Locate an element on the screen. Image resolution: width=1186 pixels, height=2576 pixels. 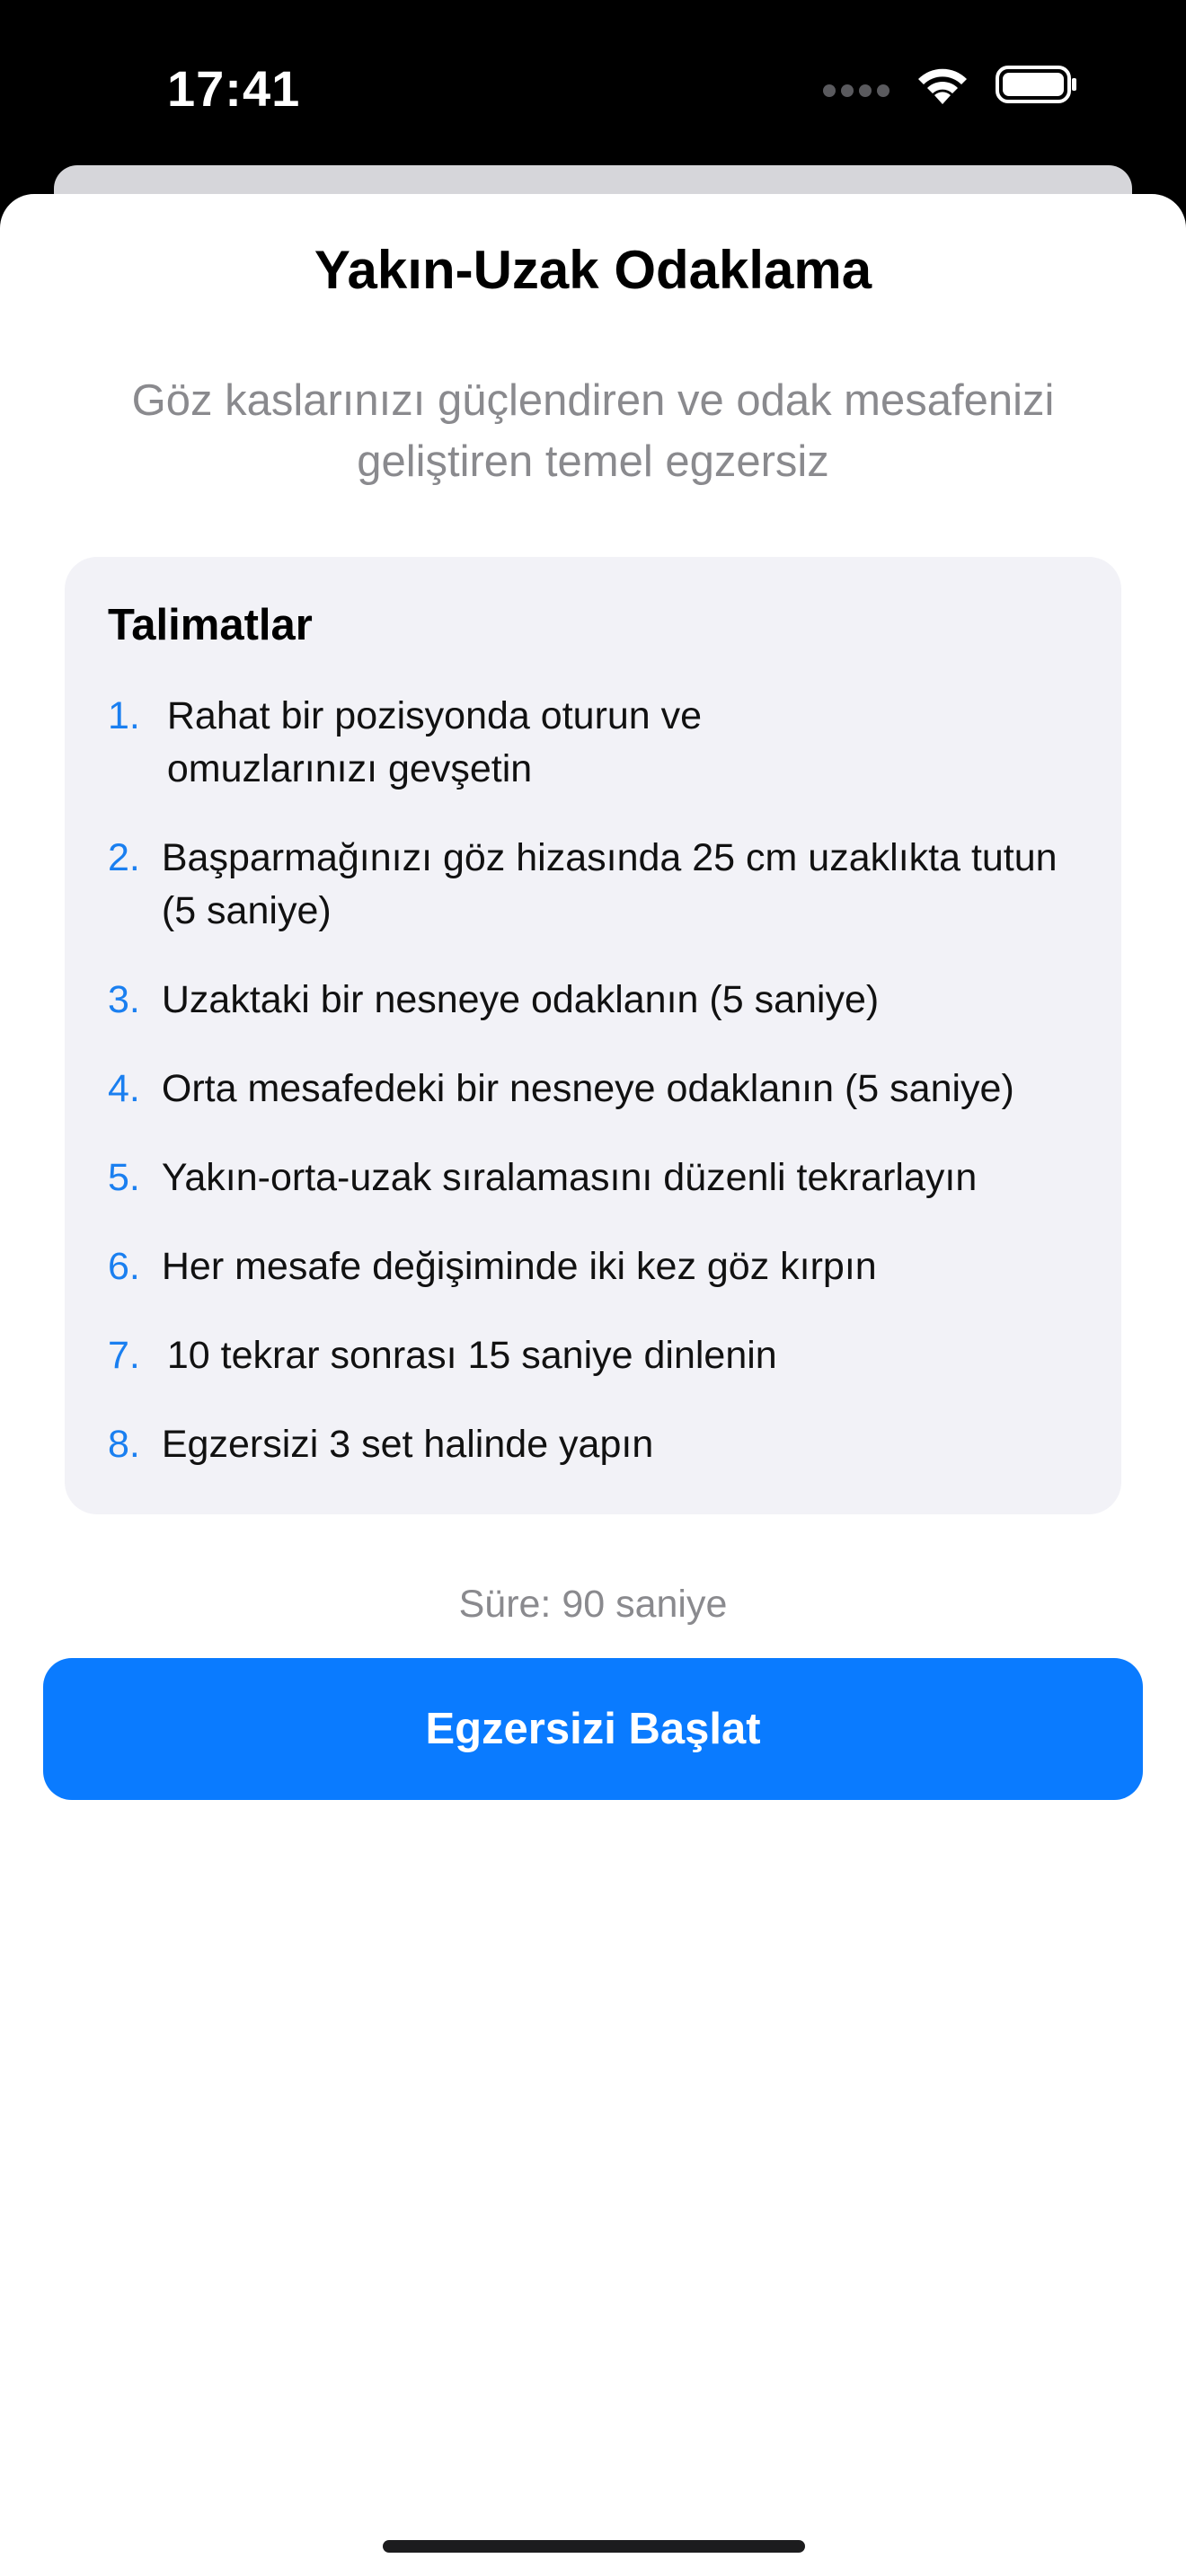
step-text: 10 tekrar sonrası 15 saniye dinlenin is located at coordinates (471, 1355).